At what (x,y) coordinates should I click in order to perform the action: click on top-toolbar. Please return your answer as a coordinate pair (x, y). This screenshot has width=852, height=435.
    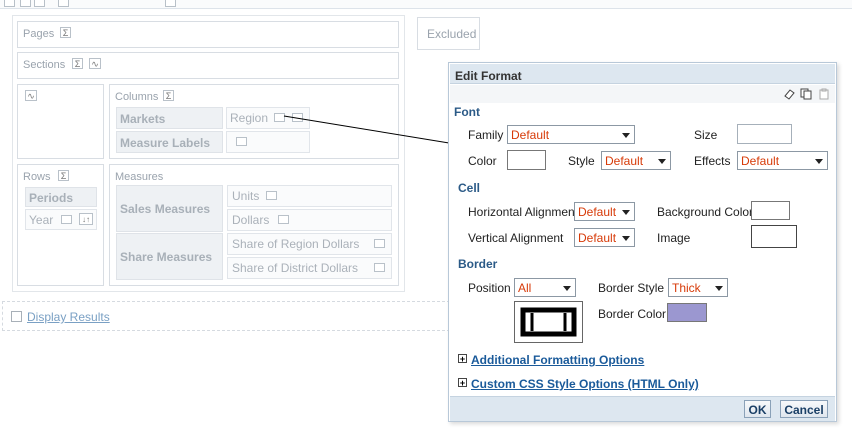
    Looking at the image, I should click on (426, 4).